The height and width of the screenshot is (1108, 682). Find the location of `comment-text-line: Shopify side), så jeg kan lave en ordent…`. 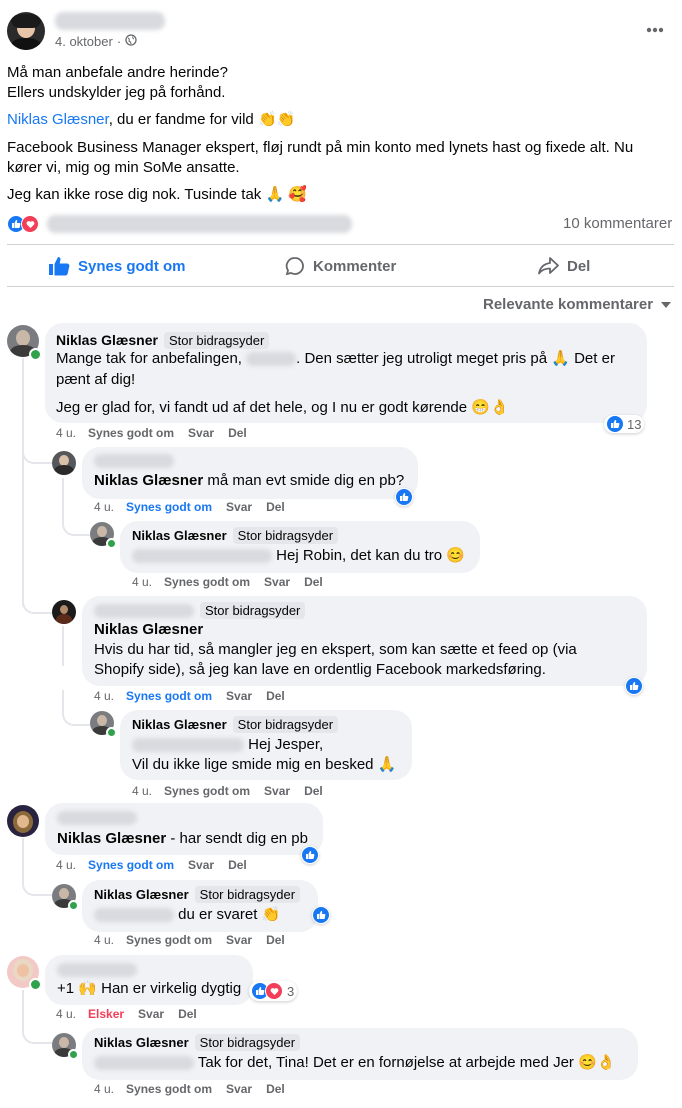

comment-text-line: Shopify side), så jeg kan lave en ordent… is located at coordinates (320, 669).